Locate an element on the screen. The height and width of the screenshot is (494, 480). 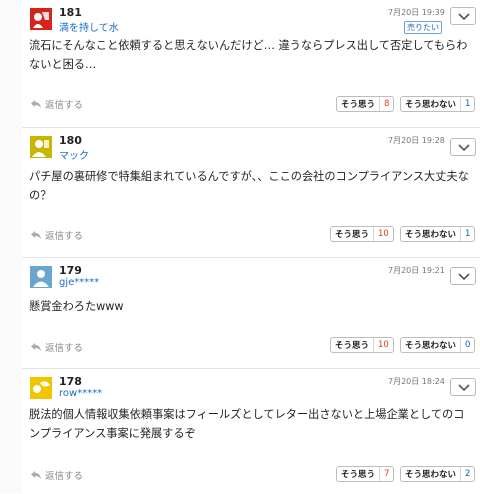
comment-text: 懸賞金わろたwww is located at coordinates (76, 306).